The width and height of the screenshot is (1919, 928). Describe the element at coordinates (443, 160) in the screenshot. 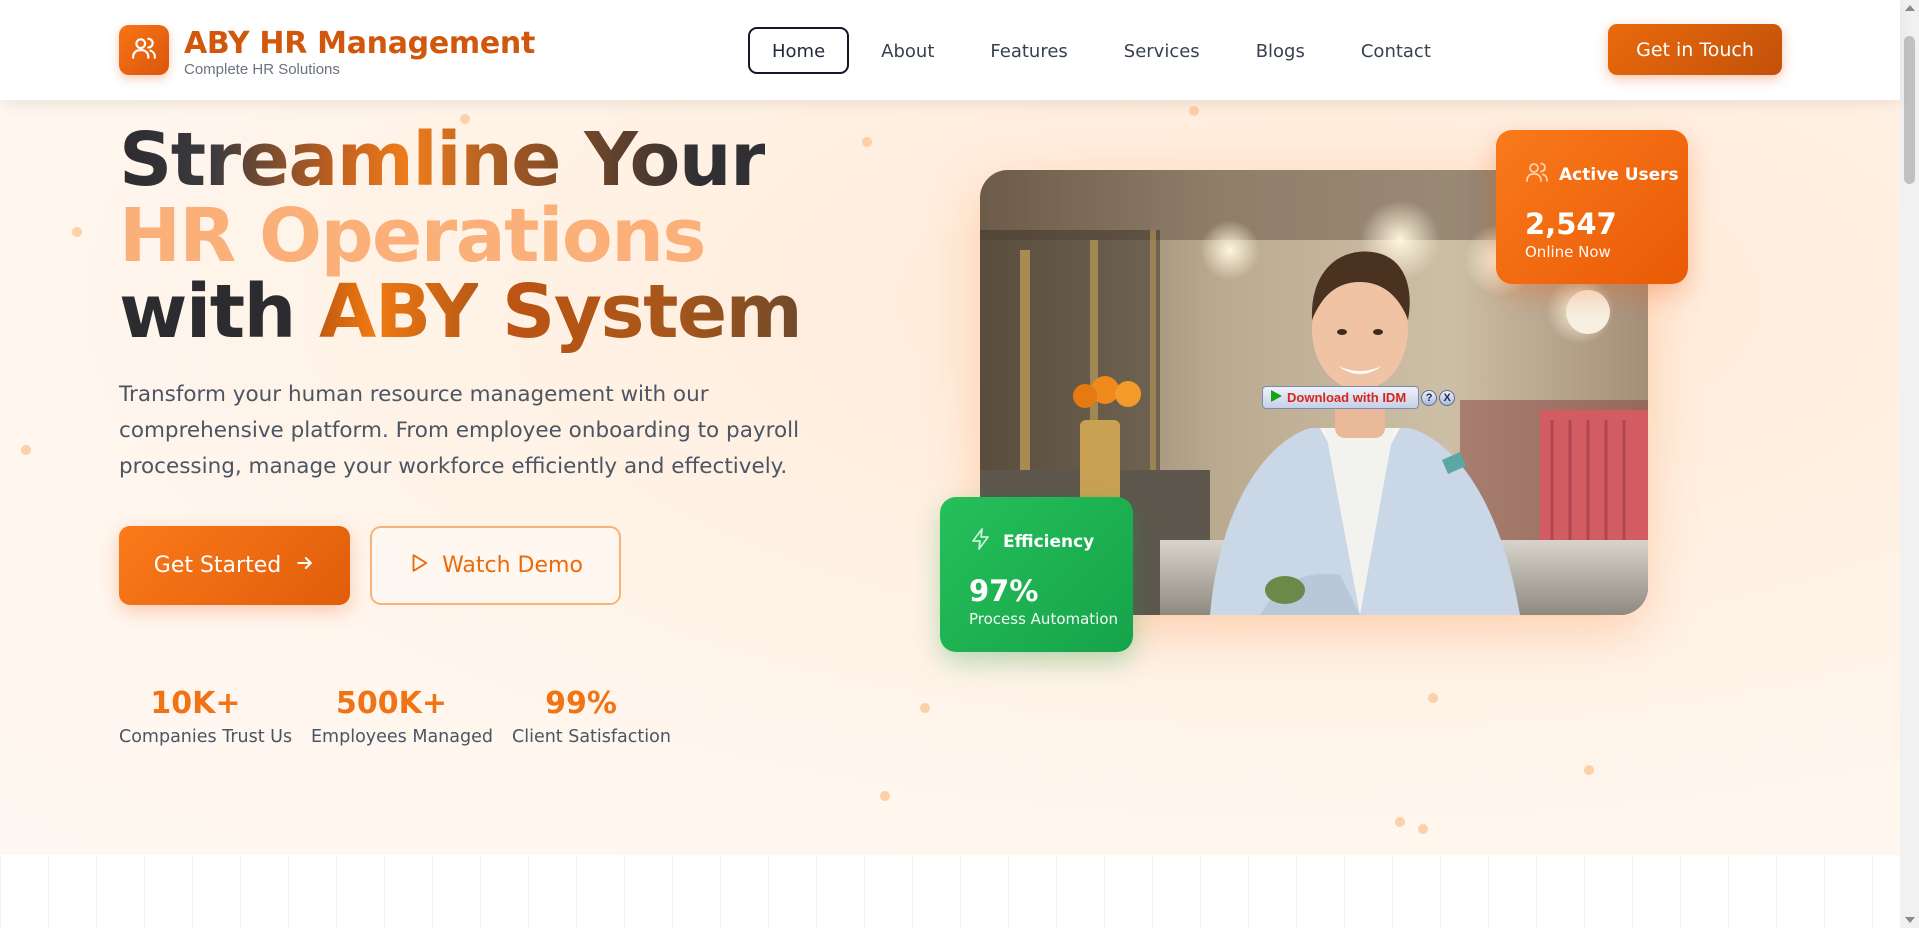

I see `headline-line-1: Streamline Your` at that location.